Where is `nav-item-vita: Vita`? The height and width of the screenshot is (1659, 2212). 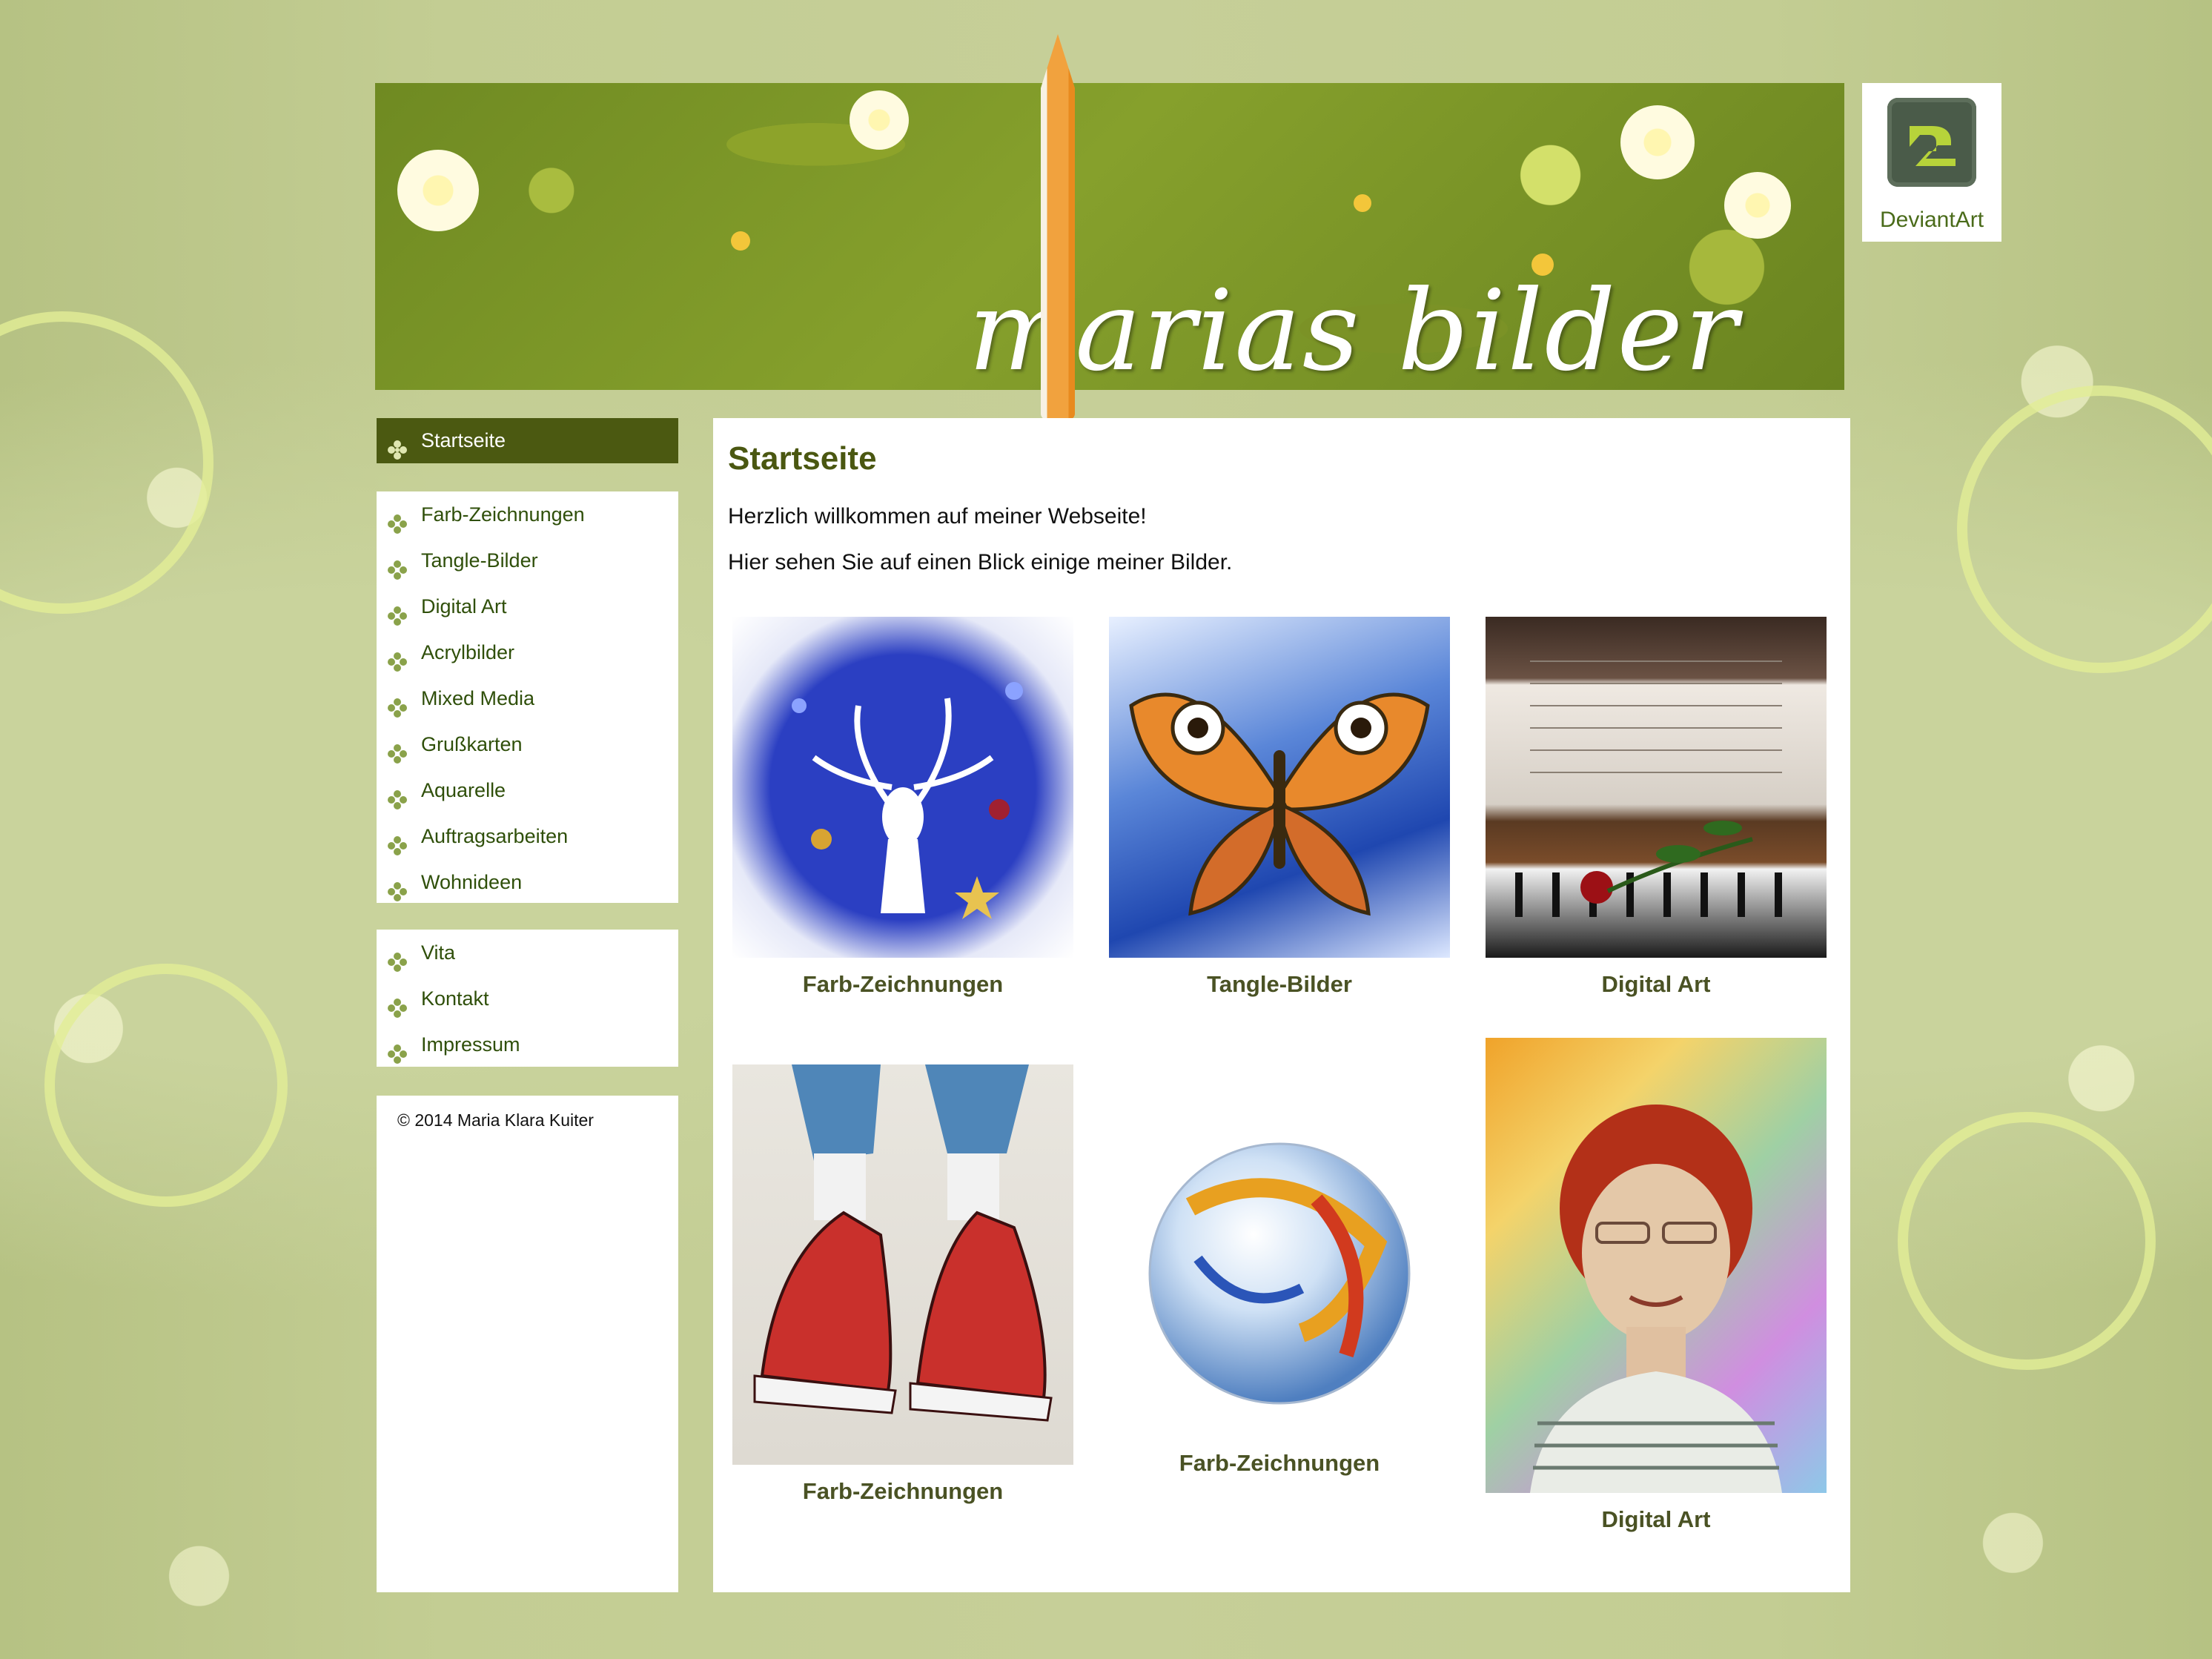
nav-item-vita: Vita is located at coordinates (528, 953).